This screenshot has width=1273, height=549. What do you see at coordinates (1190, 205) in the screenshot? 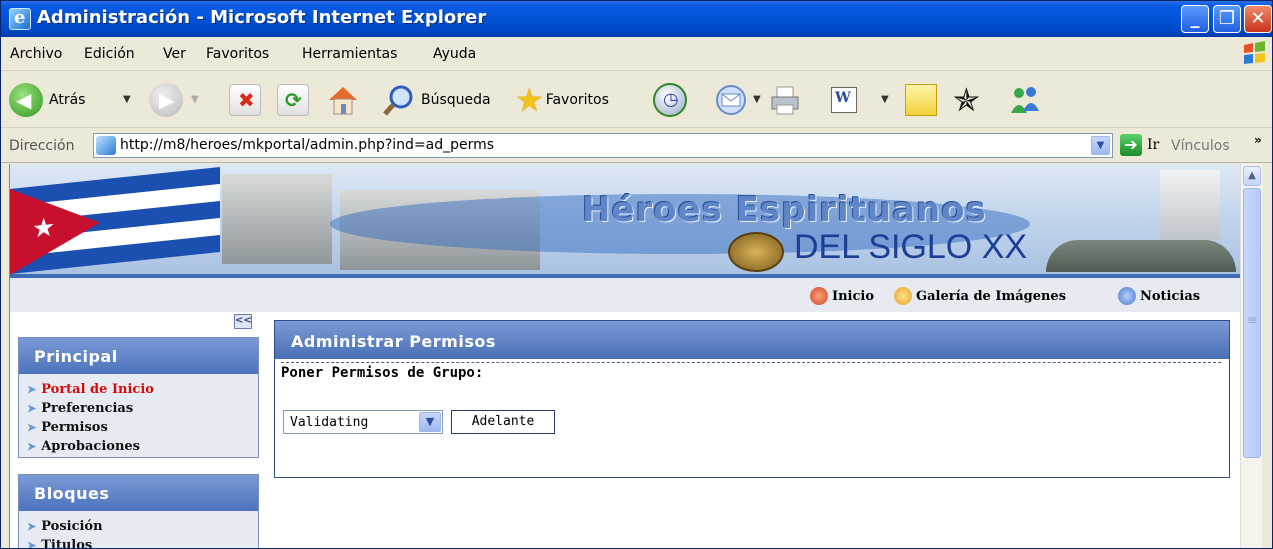
I see `tower-image` at bounding box center [1190, 205].